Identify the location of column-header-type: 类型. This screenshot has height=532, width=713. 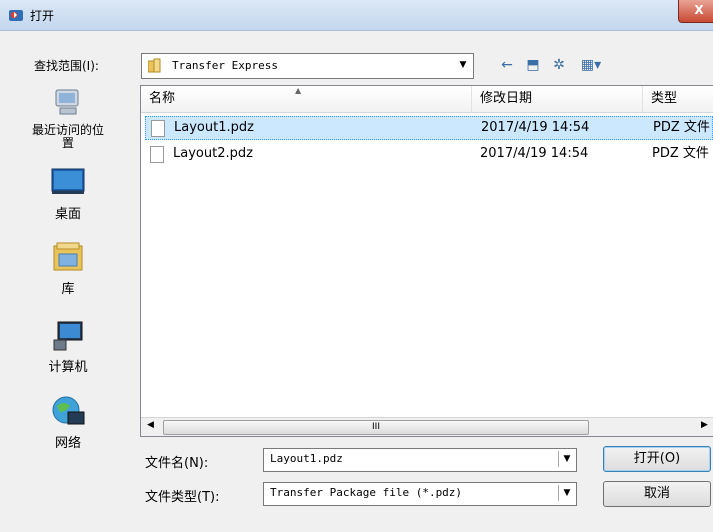
(678, 99).